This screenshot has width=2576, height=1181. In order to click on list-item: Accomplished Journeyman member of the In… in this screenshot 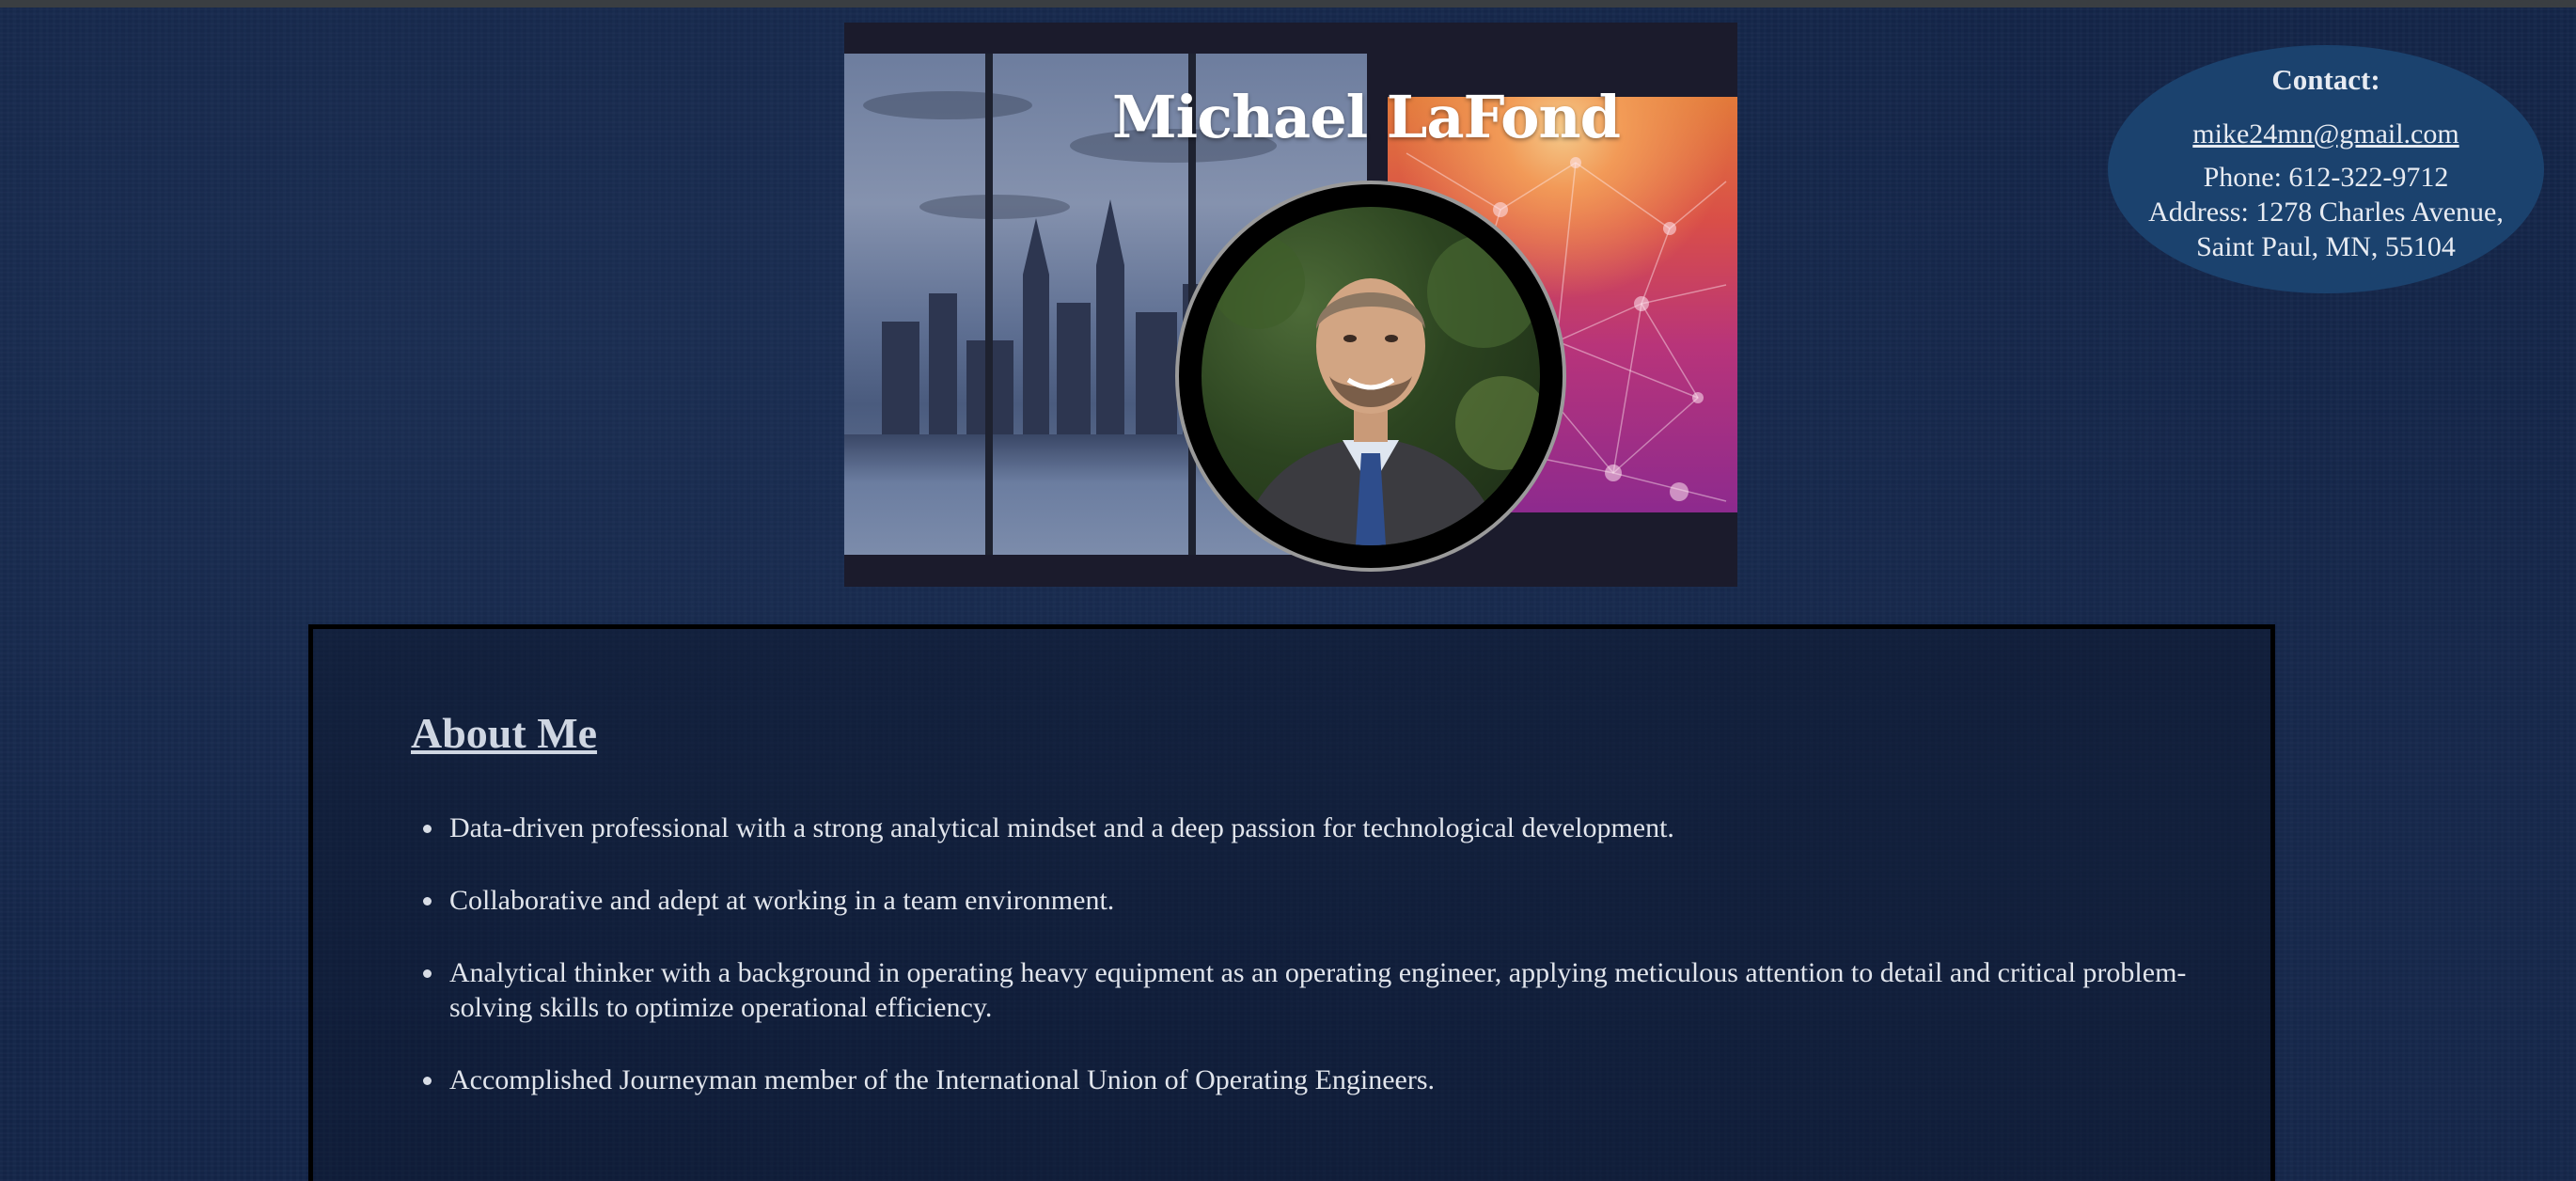, I will do `click(1329, 1080)`.